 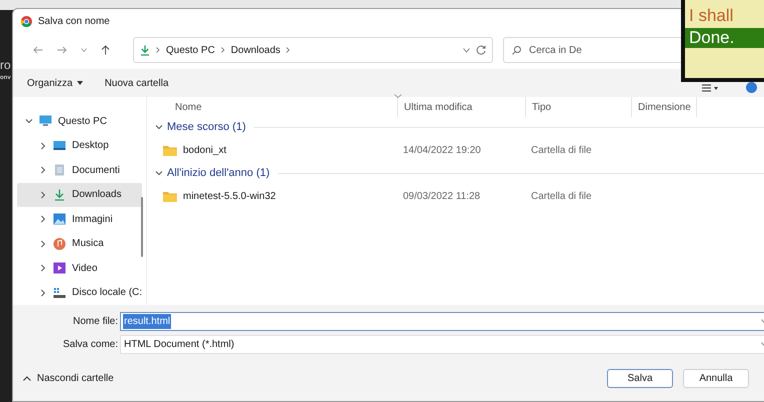 I want to click on sidebar-item: Video, so click(x=79, y=268).